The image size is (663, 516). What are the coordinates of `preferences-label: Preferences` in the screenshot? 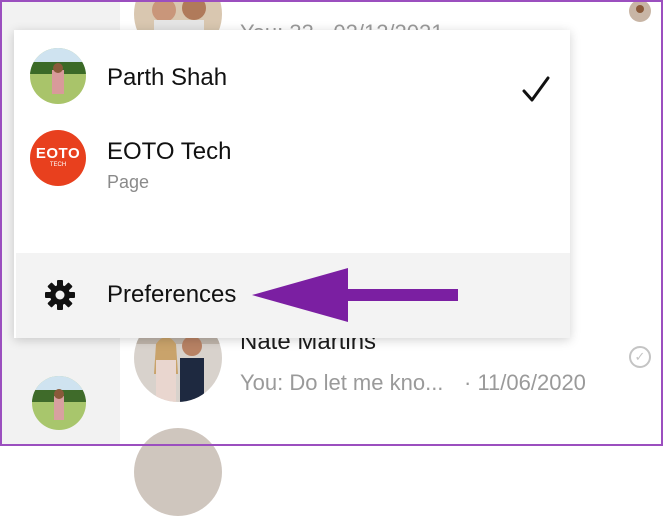 It's located at (172, 294).